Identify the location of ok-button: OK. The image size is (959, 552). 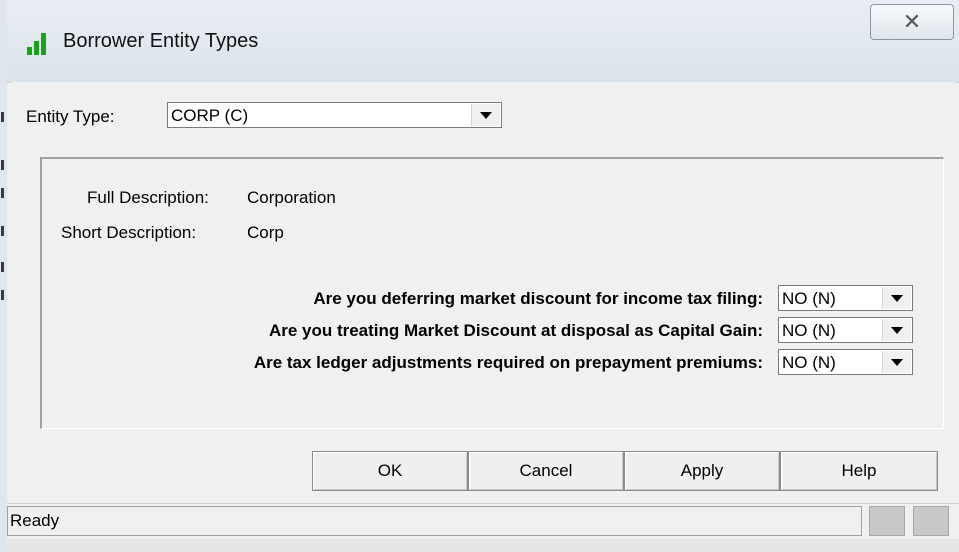
(390, 471).